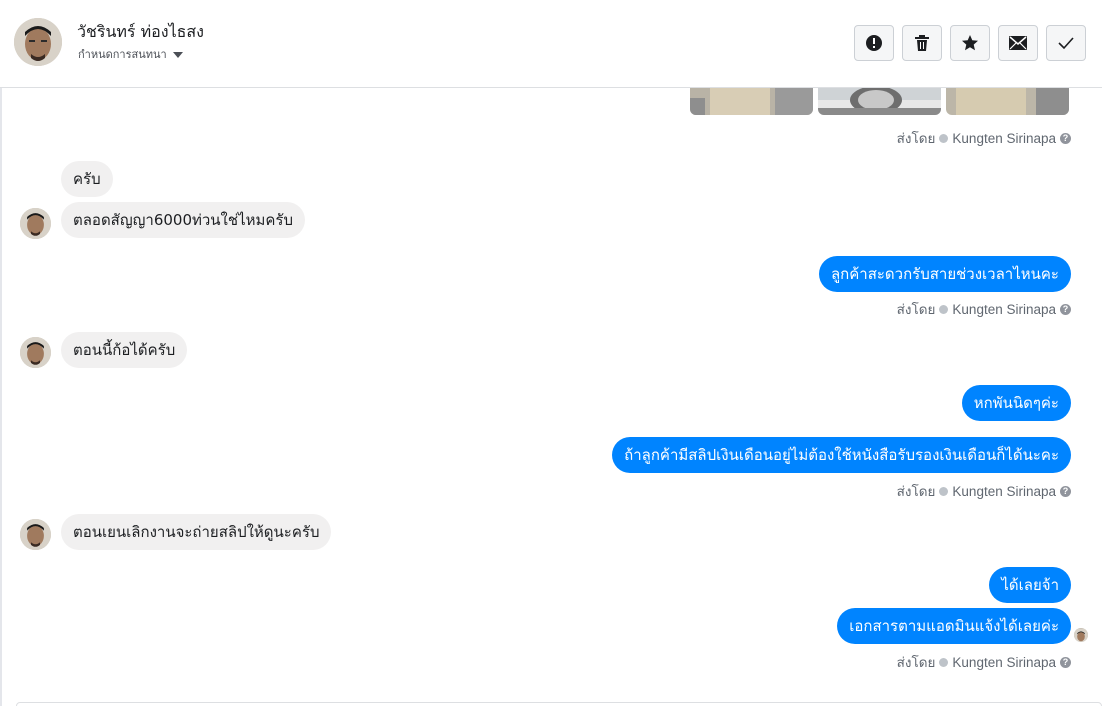 Image resolution: width=1102 pixels, height=706 pixels. Describe the element at coordinates (122, 54) in the screenshot. I see `conversation-options-label: กำหนดการสนทนา` at that location.